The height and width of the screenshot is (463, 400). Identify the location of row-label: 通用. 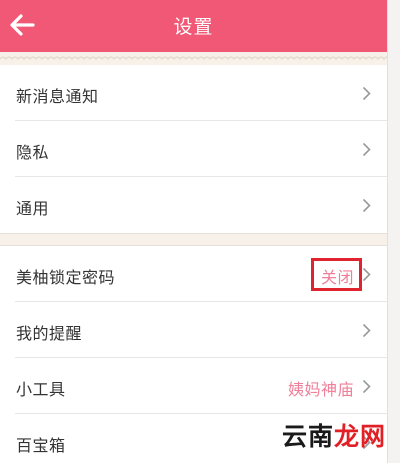
(33, 208).